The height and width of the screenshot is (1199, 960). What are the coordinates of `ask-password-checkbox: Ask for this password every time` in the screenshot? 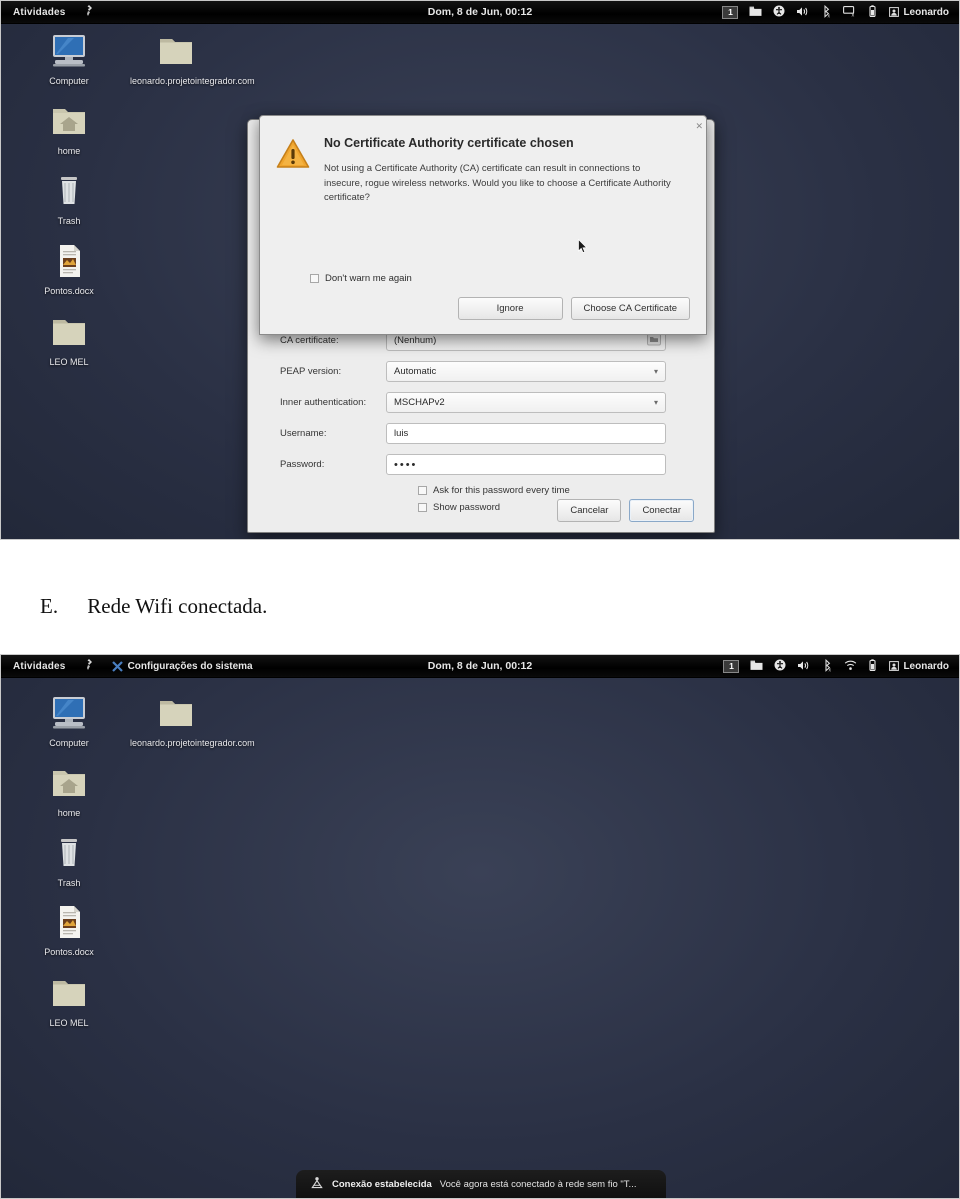 It's located at (566, 490).